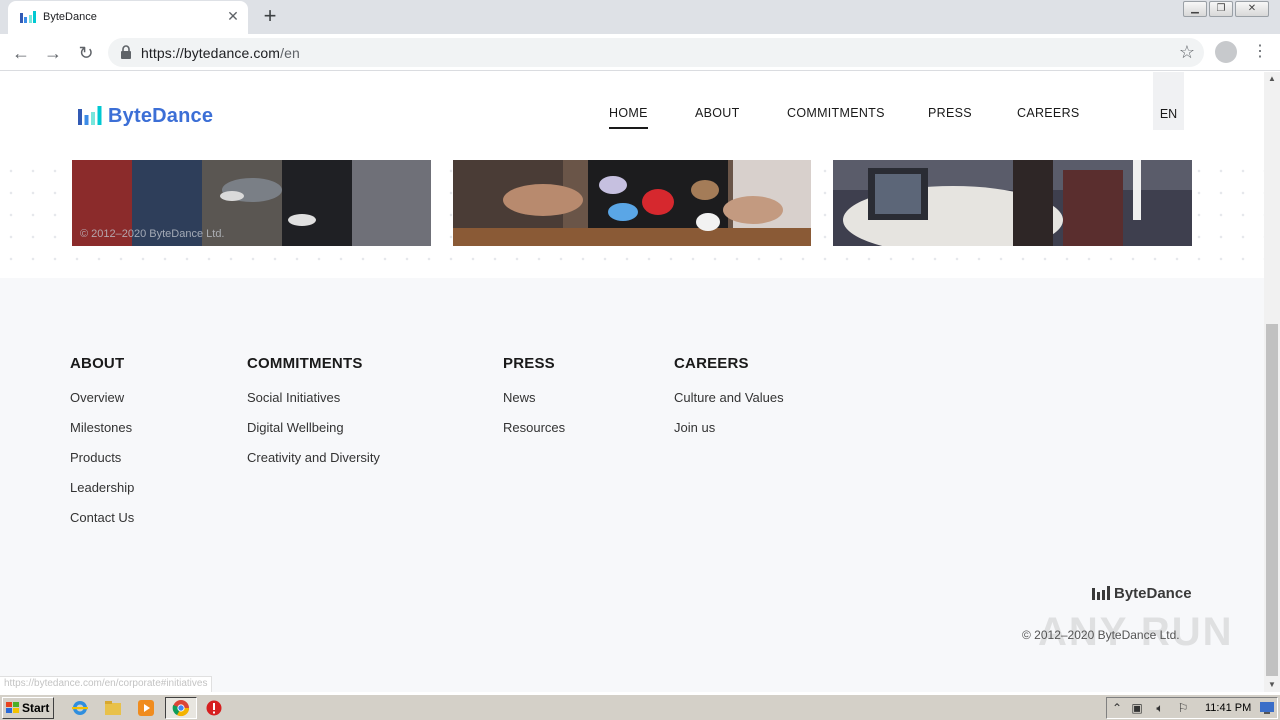 This screenshot has width=1280, height=720. I want to click on footer-logo: ByteDance, so click(1142, 593).